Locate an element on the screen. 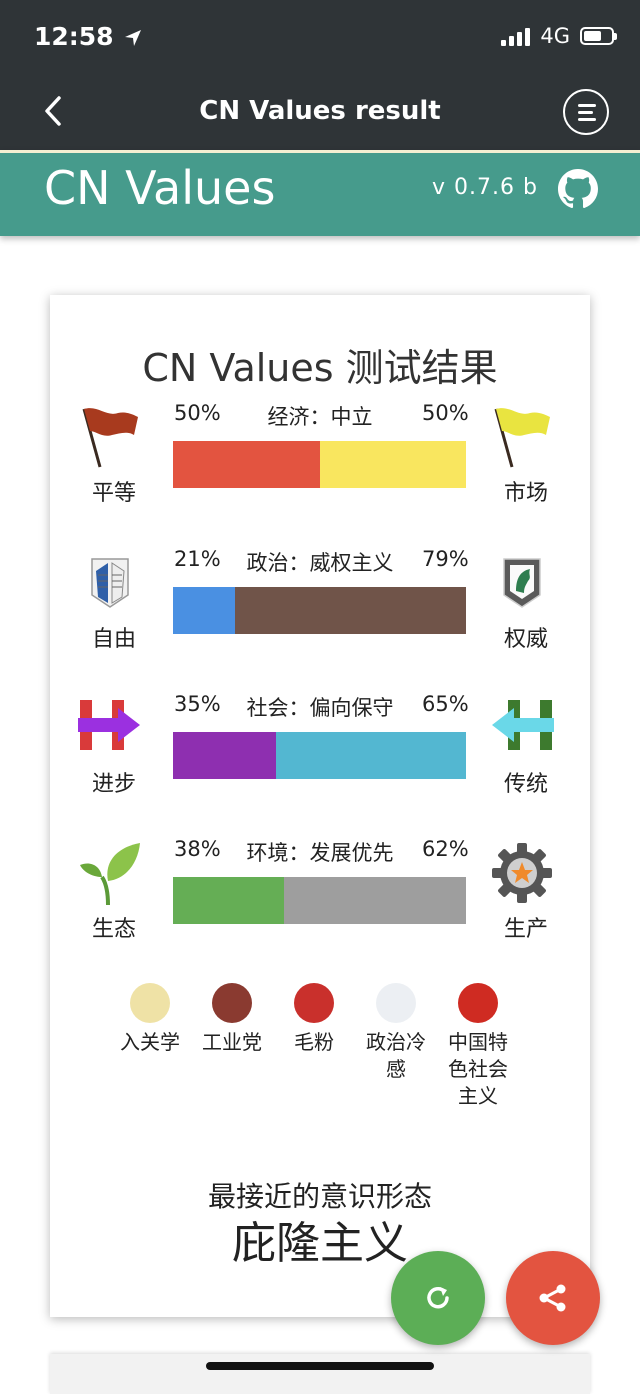 This screenshot has height=1394, width=640. battery-icon is located at coordinates (598, 36).